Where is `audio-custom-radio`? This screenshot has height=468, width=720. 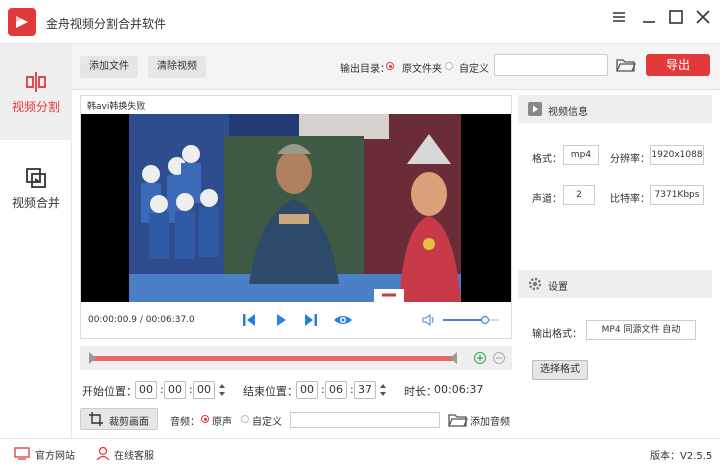
audio-custom-radio is located at coordinates (245, 419).